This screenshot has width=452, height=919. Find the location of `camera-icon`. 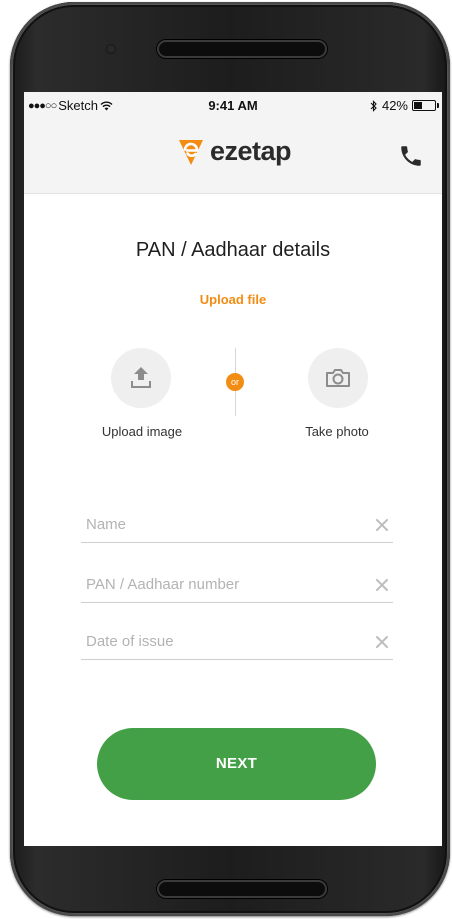

camera-icon is located at coordinates (338, 378).